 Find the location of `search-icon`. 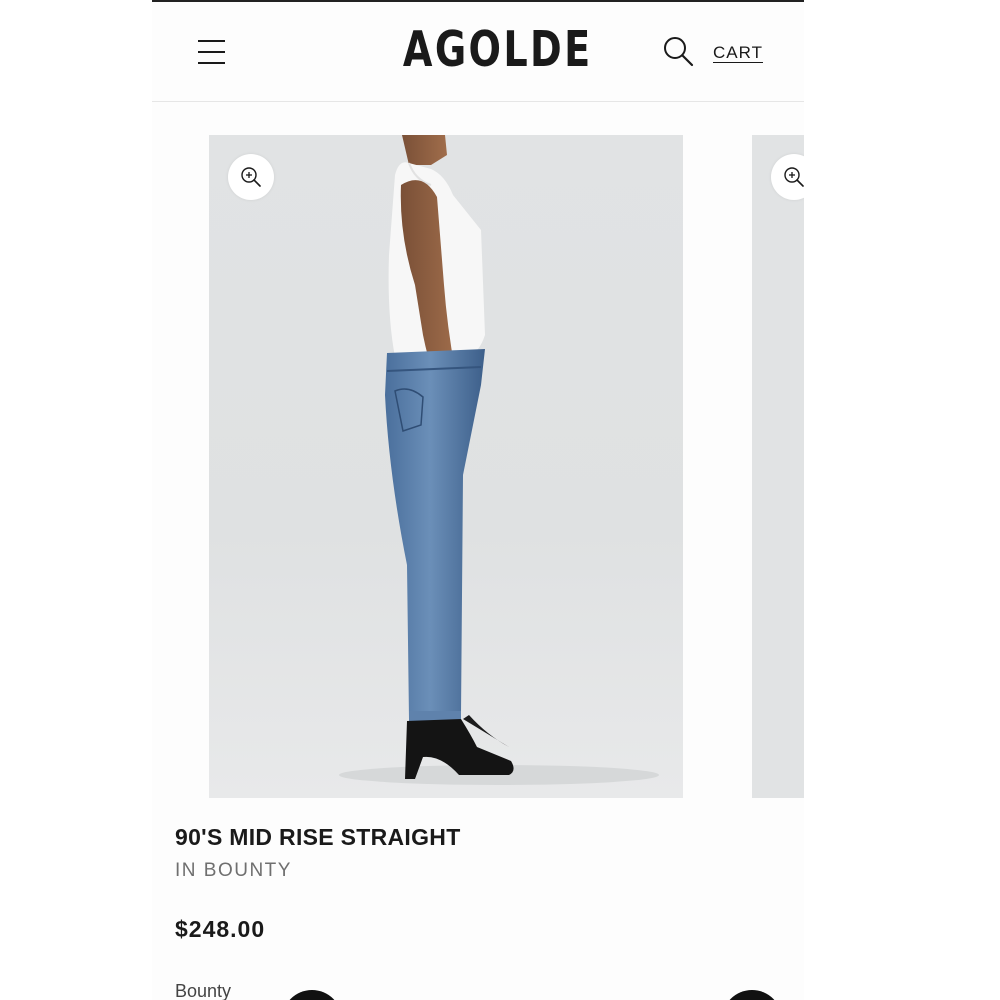

search-icon is located at coordinates (679, 52).